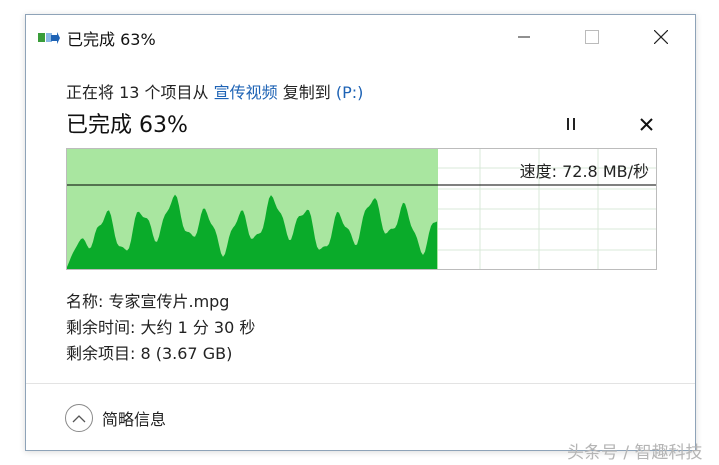  I want to click on minimize-button, so click(524, 37).